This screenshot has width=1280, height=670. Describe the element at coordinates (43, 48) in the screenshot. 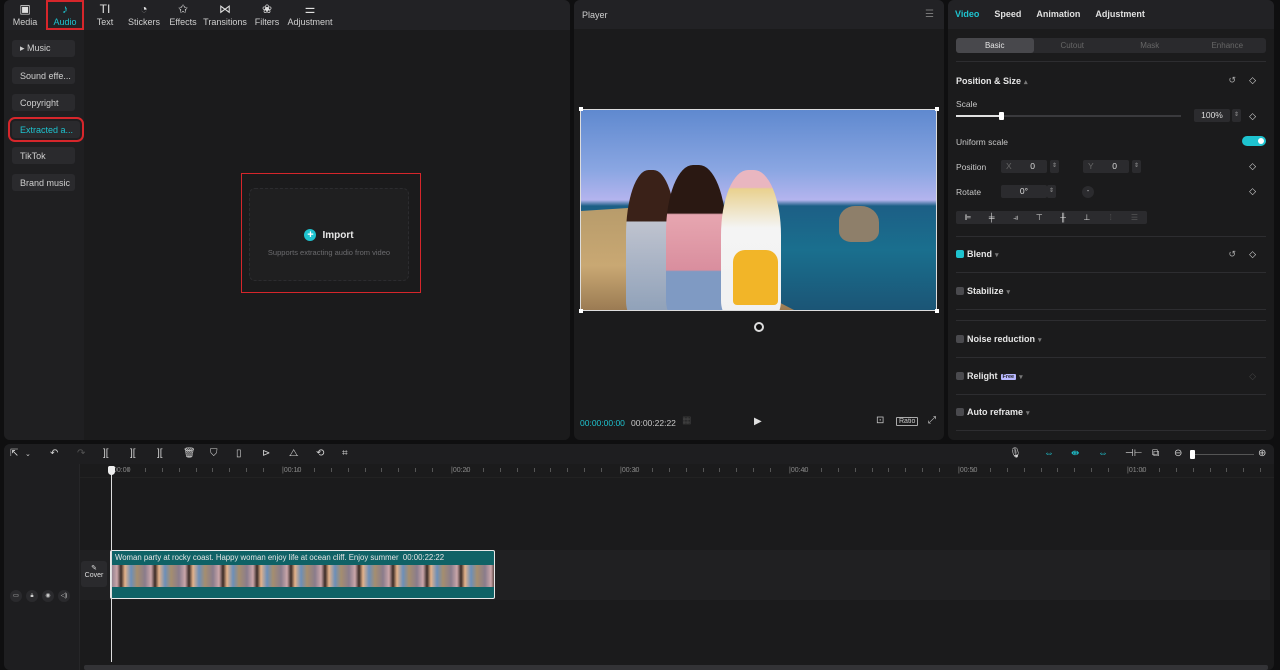

I see `category-music: ▸ Music` at that location.